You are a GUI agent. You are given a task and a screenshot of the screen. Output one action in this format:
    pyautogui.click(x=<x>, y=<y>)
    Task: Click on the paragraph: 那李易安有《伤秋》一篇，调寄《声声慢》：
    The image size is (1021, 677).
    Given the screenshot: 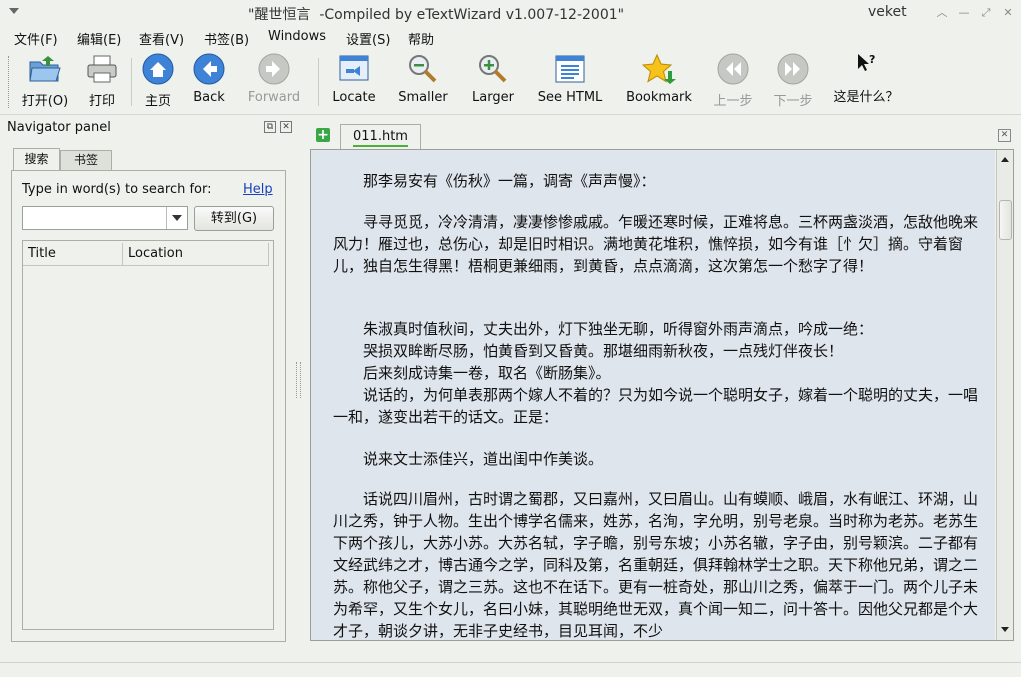 What is the action you would take?
    pyautogui.click(x=494, y=181)
    